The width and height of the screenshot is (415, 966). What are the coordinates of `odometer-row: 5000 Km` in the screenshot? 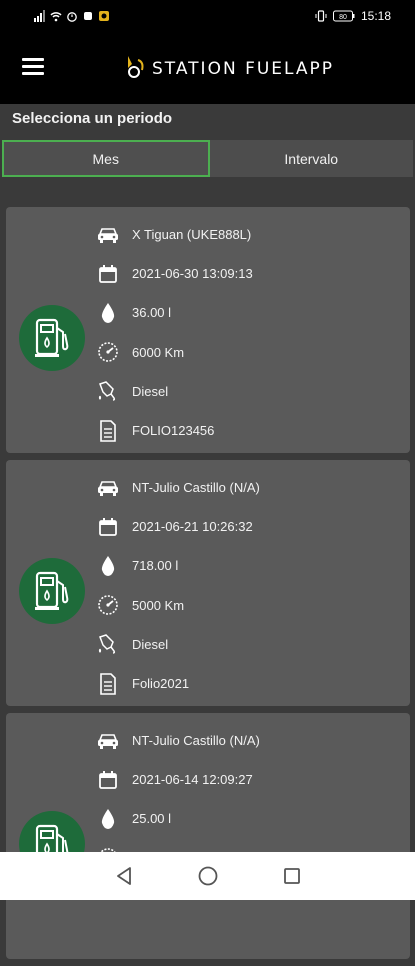 It's located at (178, 605).